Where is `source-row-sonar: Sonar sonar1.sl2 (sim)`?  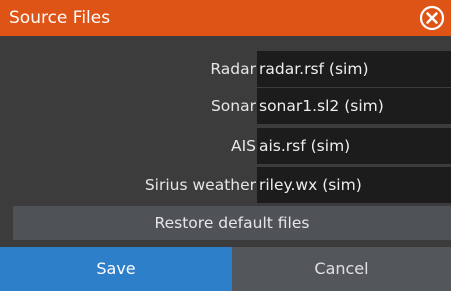 source-row-sonar: Sonar sonar1.sl2 (sim) is located at coordinates (225, 106).